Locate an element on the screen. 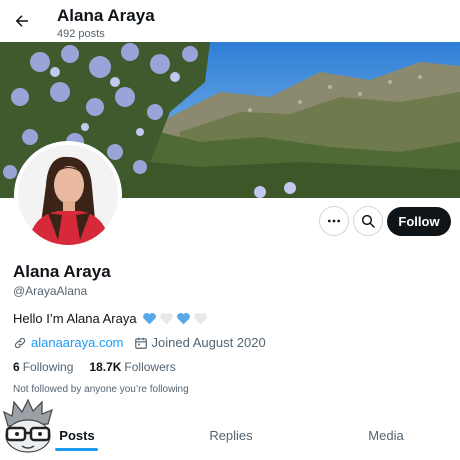 The height and width of the screenshot is (460, 460). profile-handle: @ArayaAlana is located at coordinates (50, 291).